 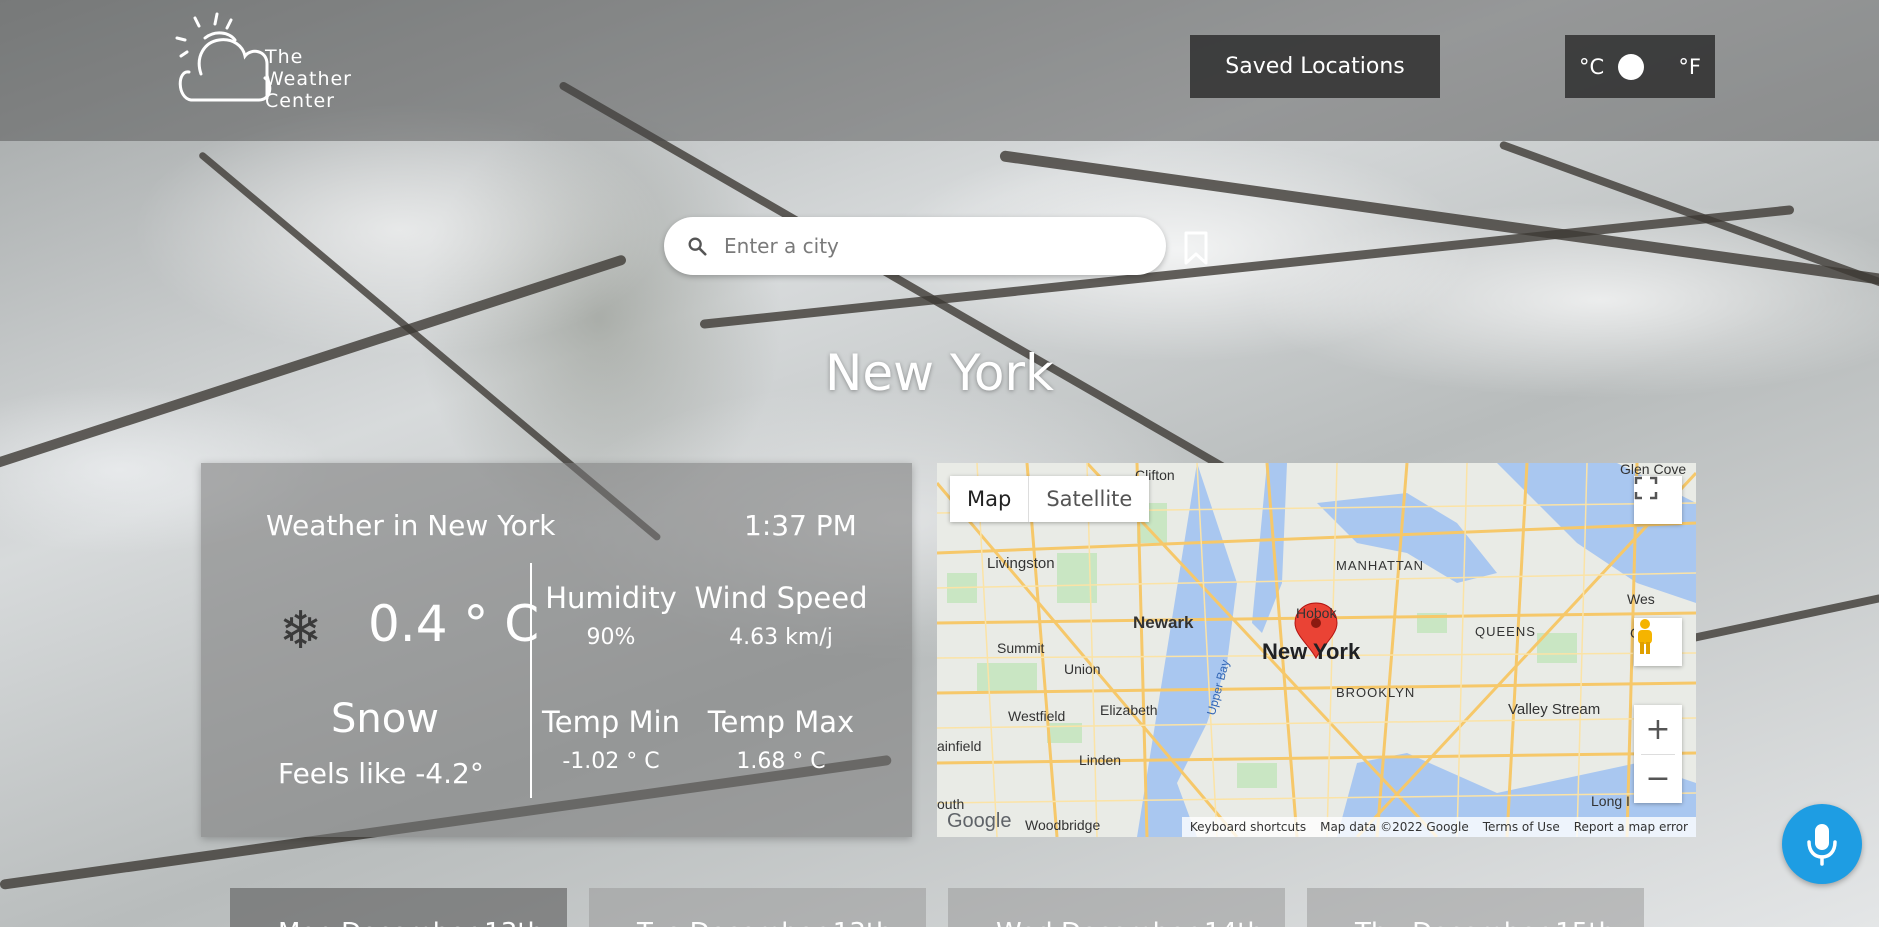 What do you see at coordinates (781, 615) in the screenshot?
I see `wind-stat: Wind Speed 4.63 km/j` at bounding box center [781, 615].